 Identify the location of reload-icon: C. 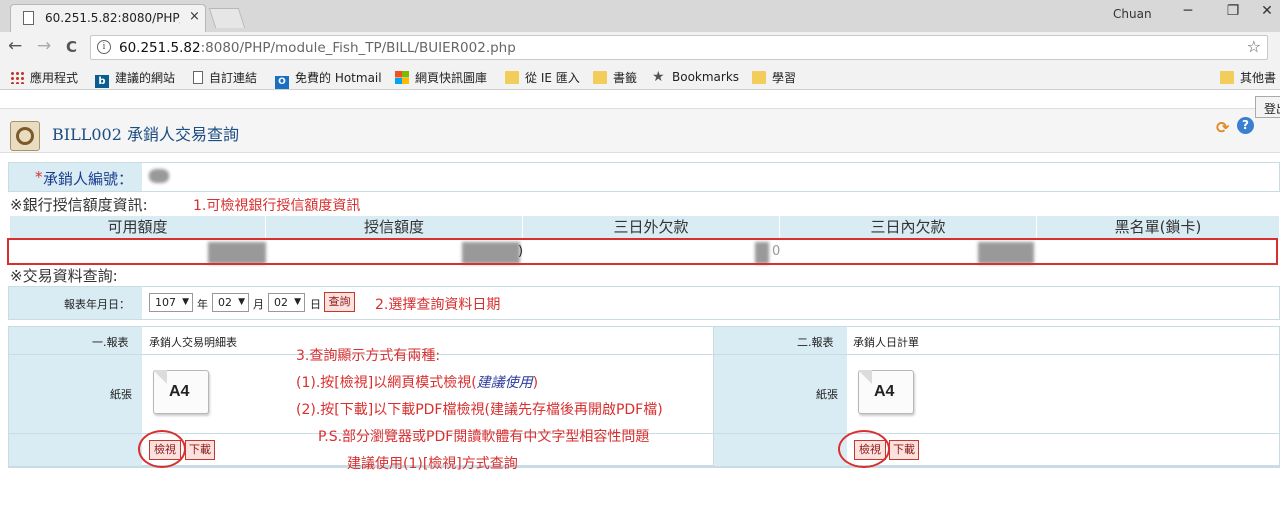
(71, 47).